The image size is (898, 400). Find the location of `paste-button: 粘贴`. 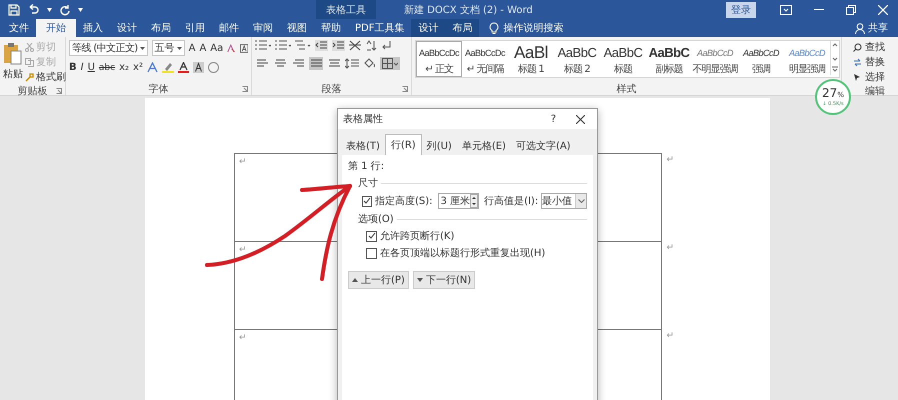

paste-button: 粘贴 is located at coordinates (13, 62).